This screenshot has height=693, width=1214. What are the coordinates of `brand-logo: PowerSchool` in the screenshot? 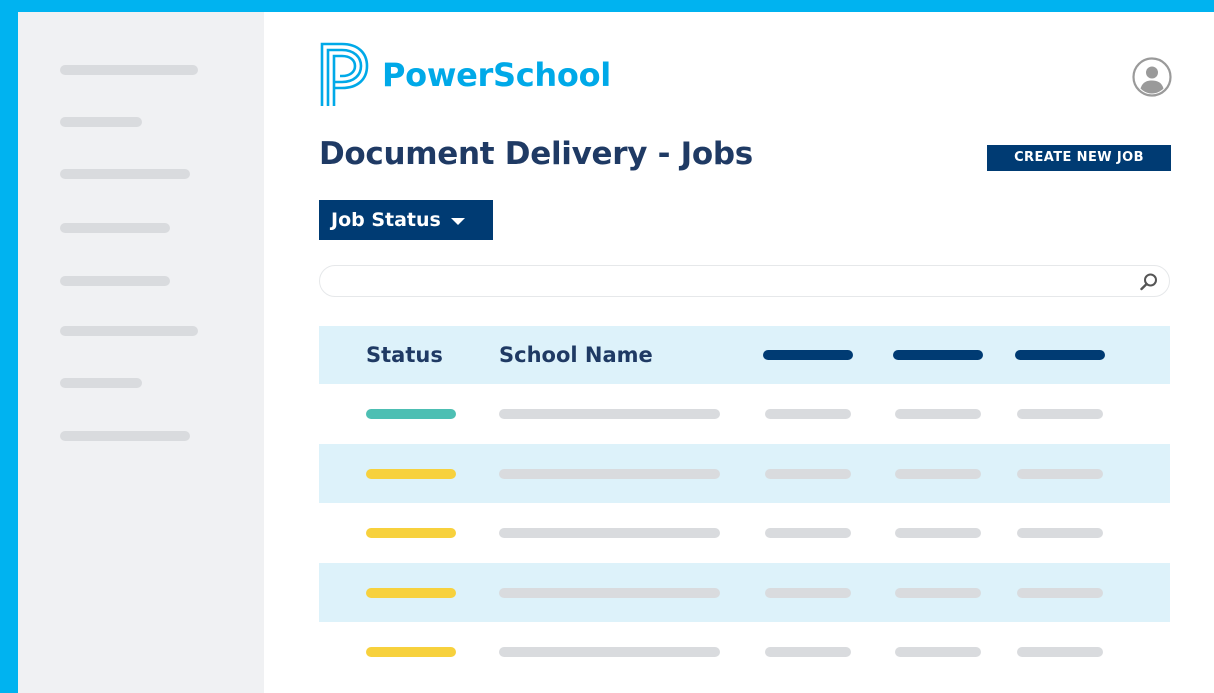 It's located at (465, 75).